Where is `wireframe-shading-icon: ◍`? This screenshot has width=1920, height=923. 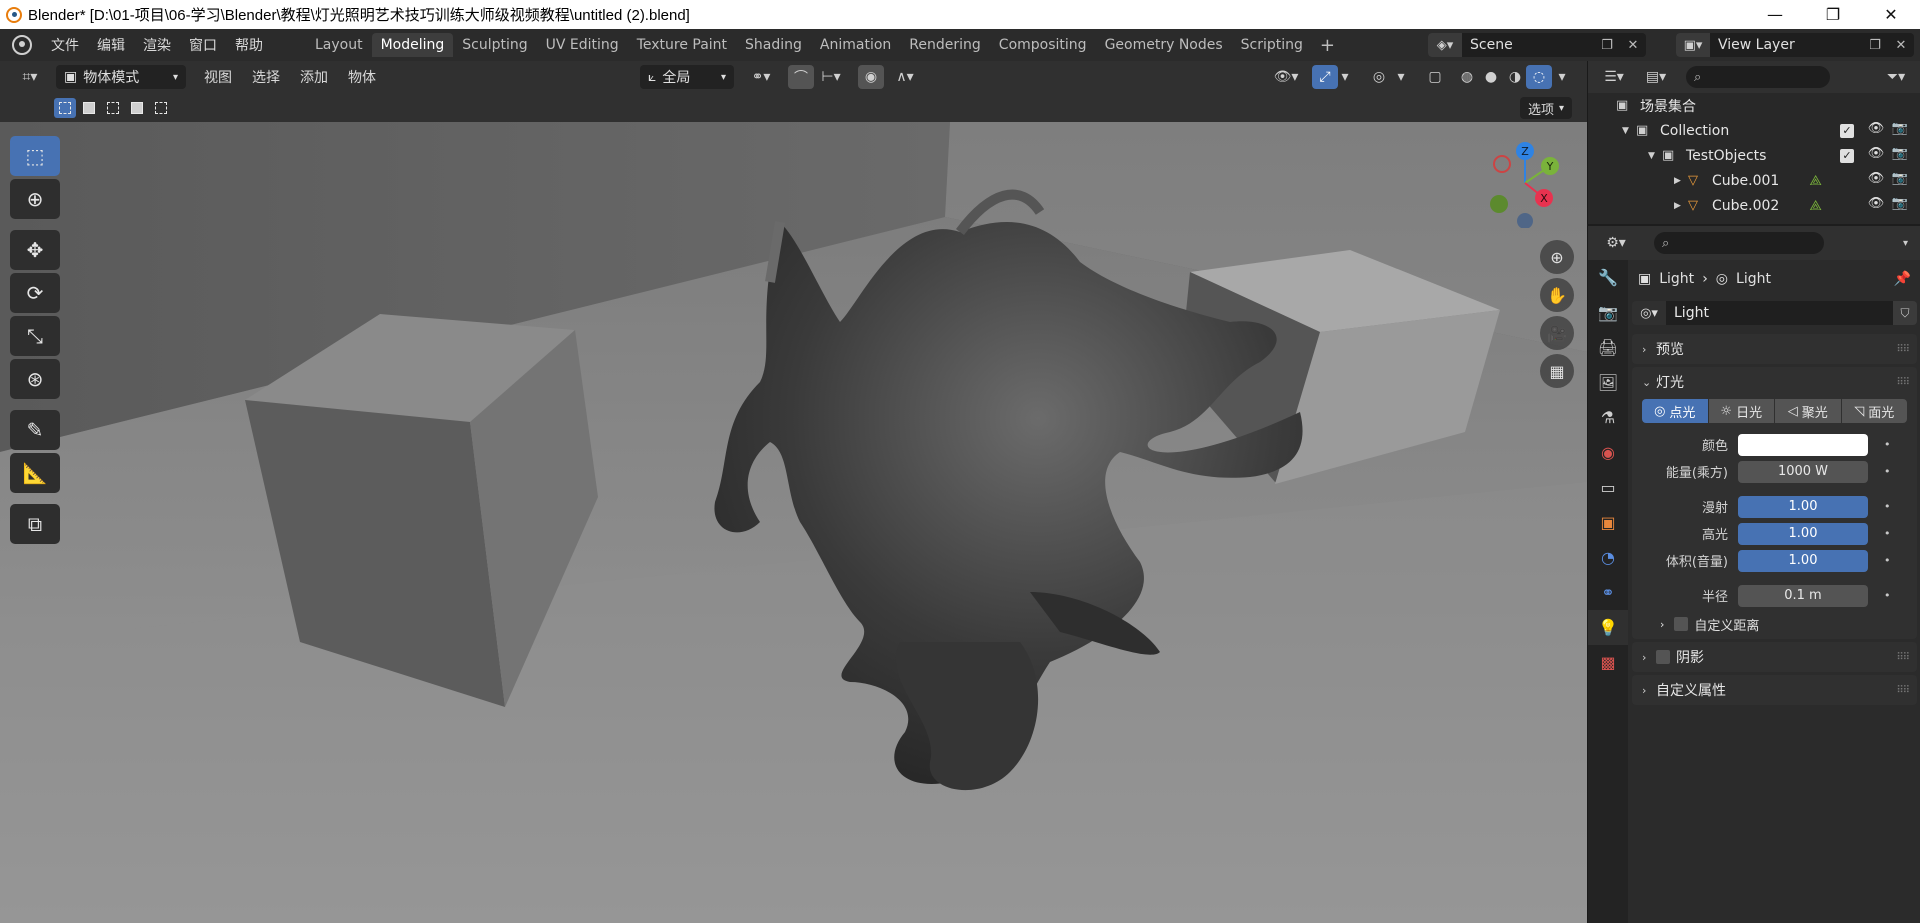
wireframe-shading-icon: ◍ is located at coordinates (1467, 77).